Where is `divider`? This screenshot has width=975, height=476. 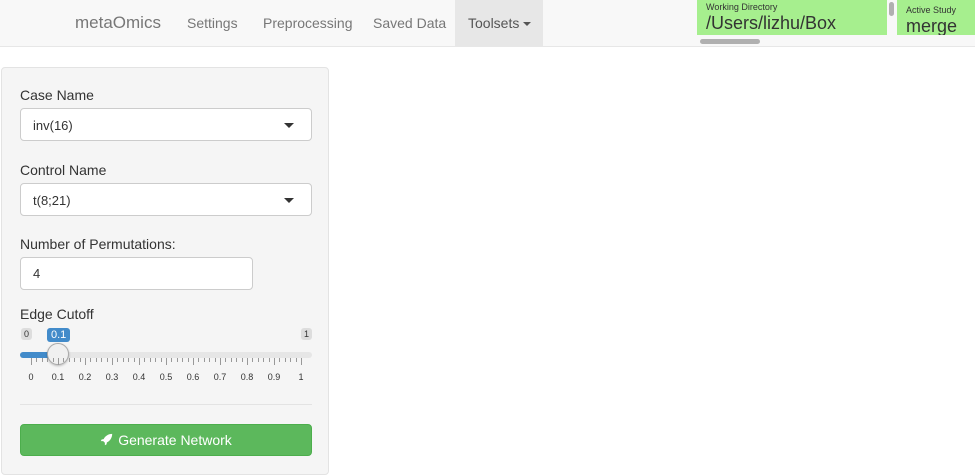
divider is located at coordinates (166, 404).